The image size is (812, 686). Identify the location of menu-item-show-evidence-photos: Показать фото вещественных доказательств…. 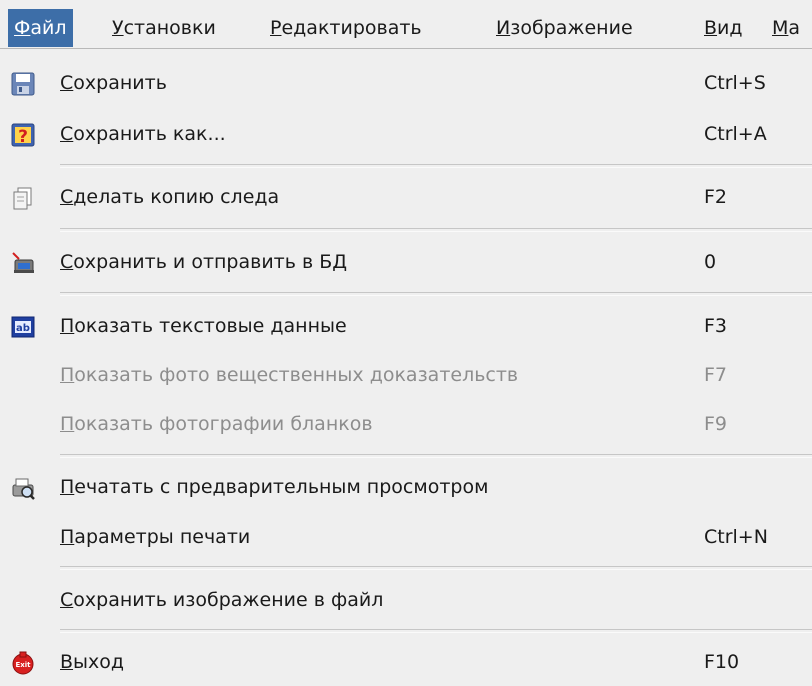
(406, 375).